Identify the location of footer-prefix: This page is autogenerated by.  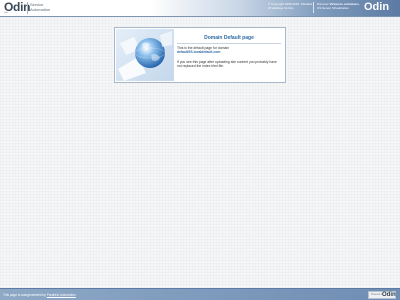
(24, 295).